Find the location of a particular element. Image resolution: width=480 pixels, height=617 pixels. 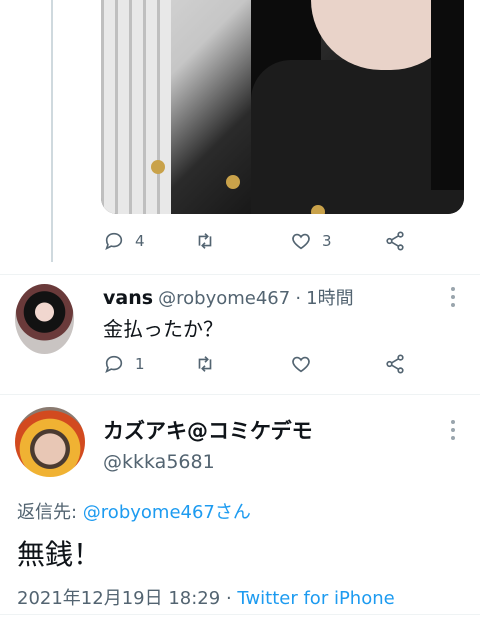

display-name: vans is located at coordinates (128, 298).